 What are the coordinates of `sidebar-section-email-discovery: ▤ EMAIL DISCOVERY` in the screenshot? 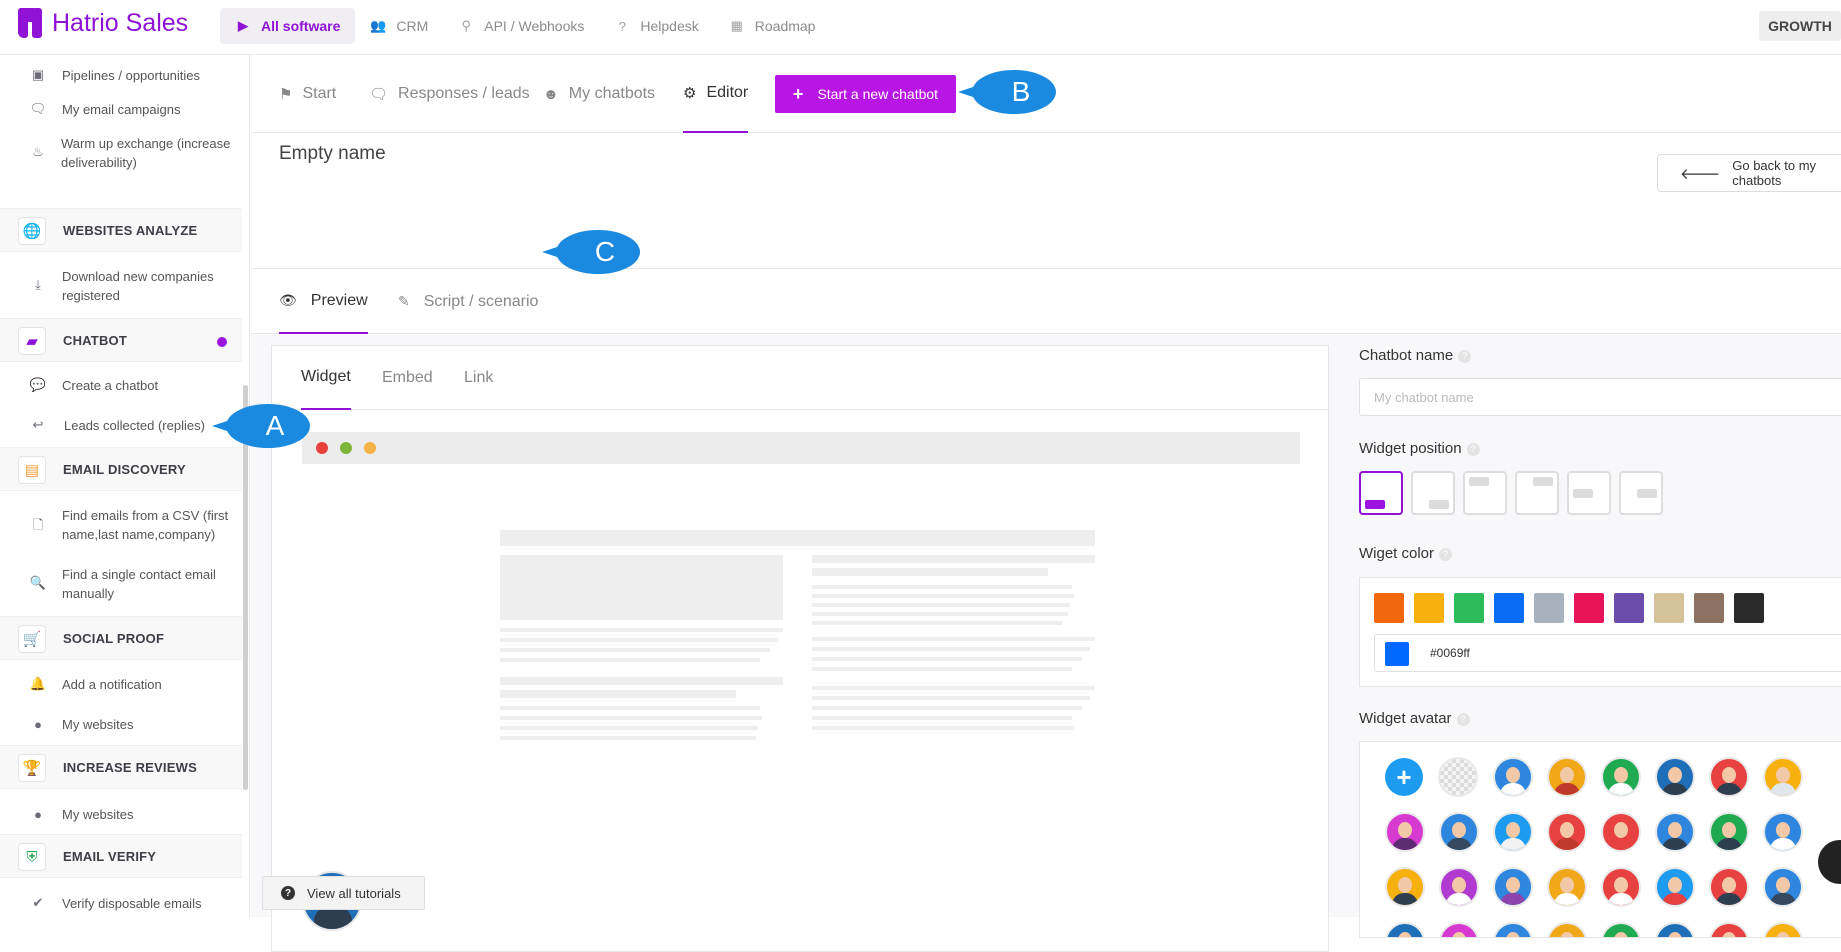 It's located at (121, 469).